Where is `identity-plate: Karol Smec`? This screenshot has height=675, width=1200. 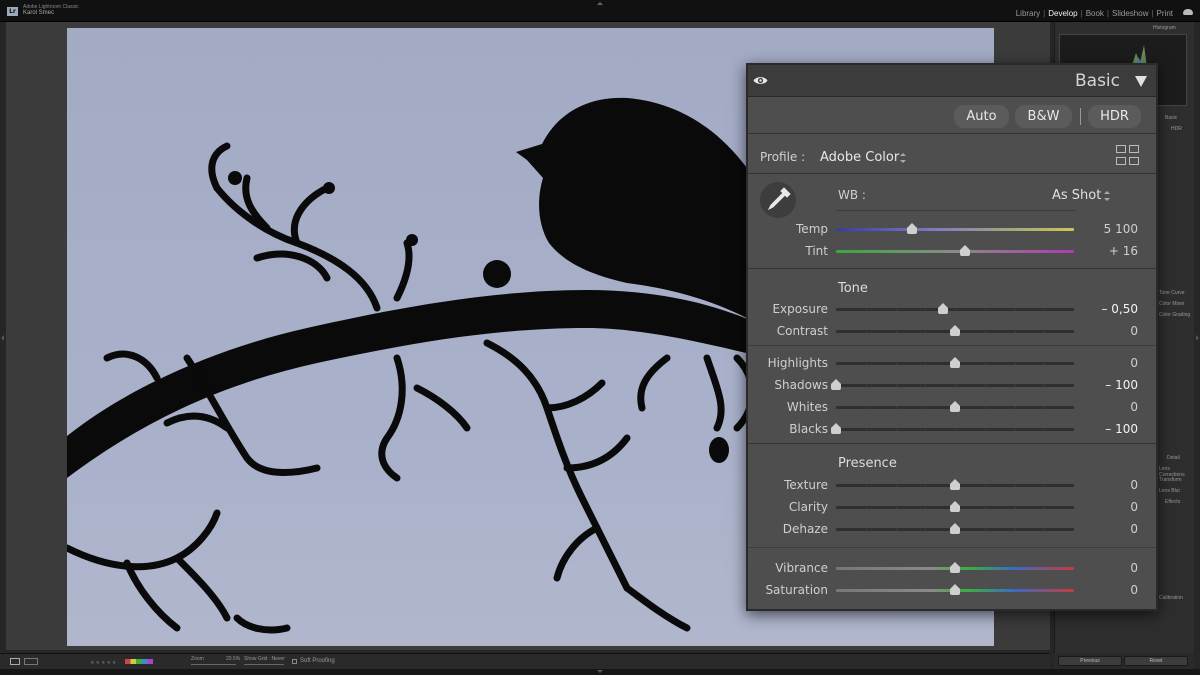
identity-plate: Karol Smec is located at coordinates (39, 13).